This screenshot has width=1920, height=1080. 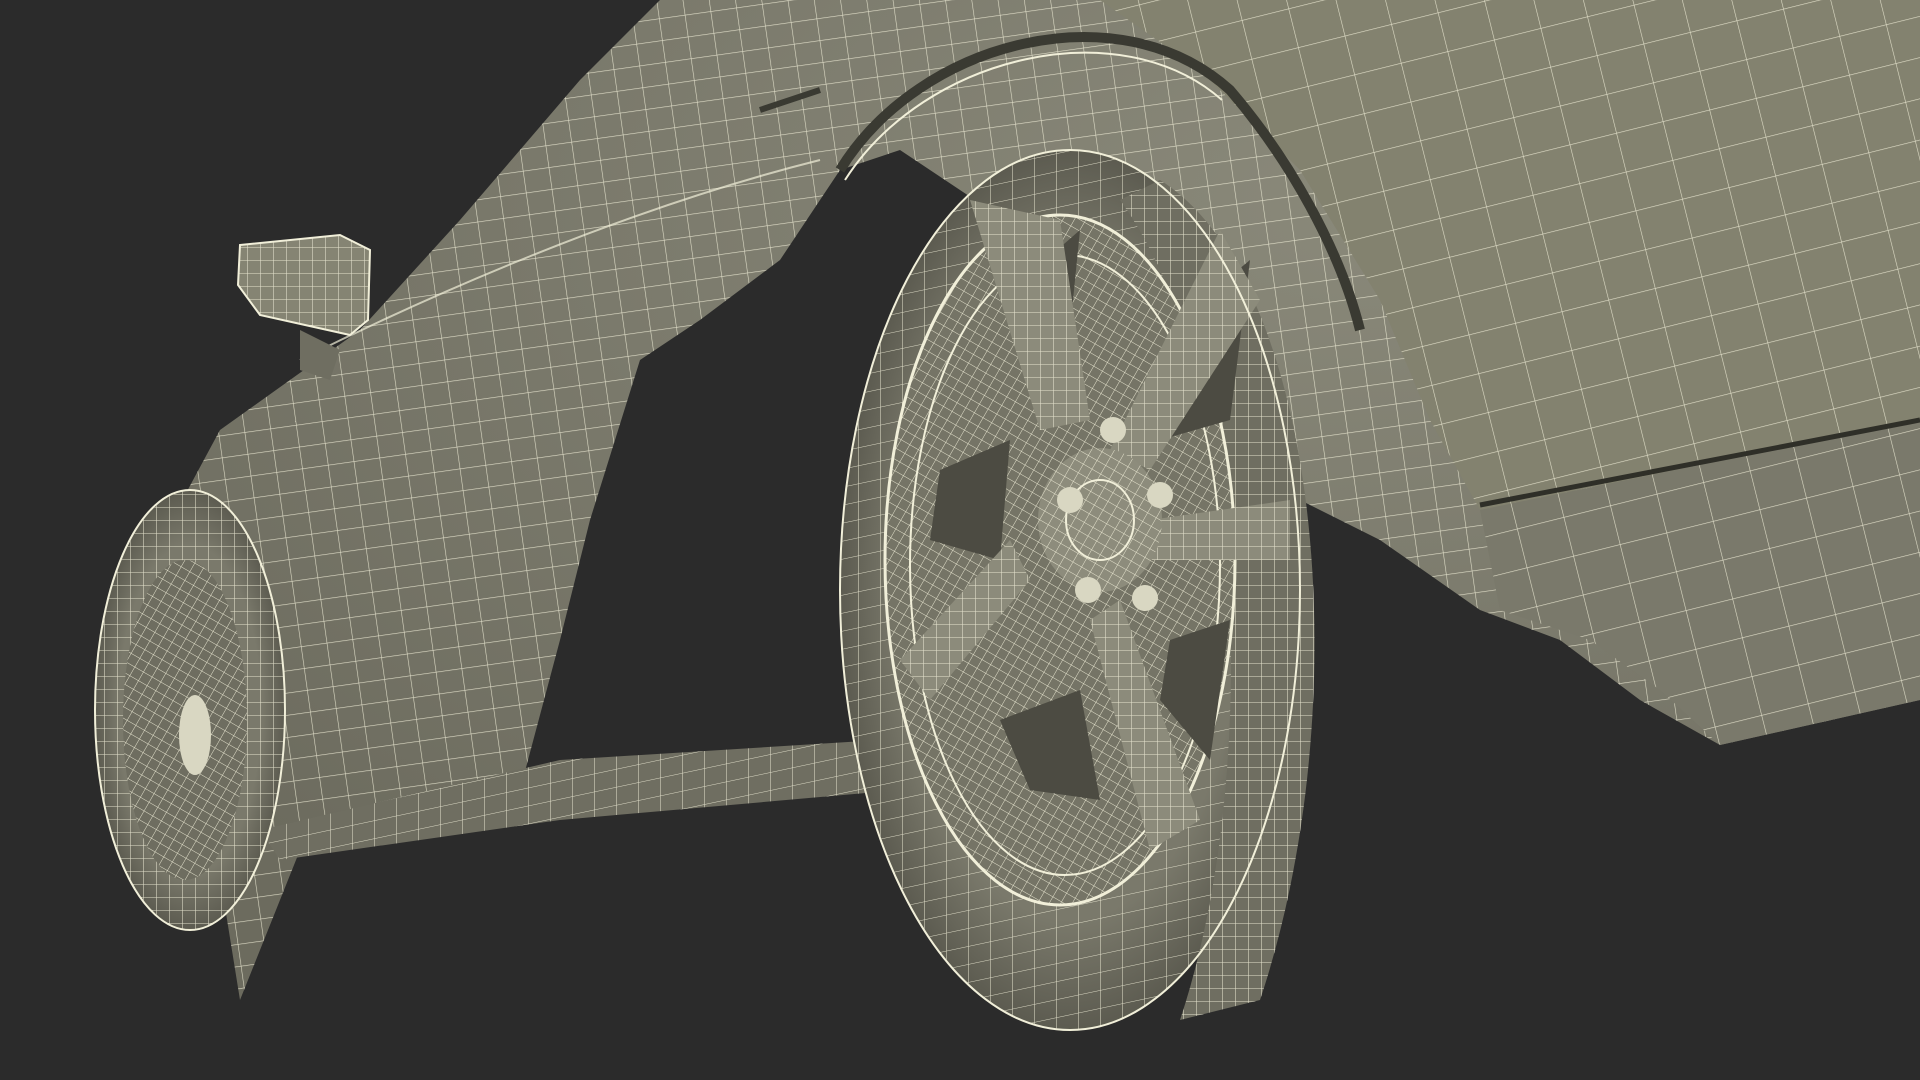 What do you see at coordinates (195, 735) in the screenshot?
I see `front-hub` at bounding box center [195, 735].